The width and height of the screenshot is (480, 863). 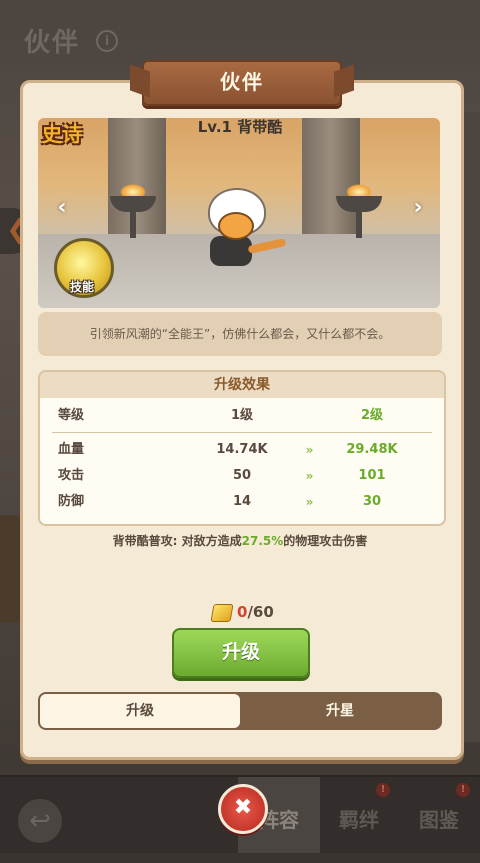 I want to click on stat-label: 等级, so click(x=71, y=415).